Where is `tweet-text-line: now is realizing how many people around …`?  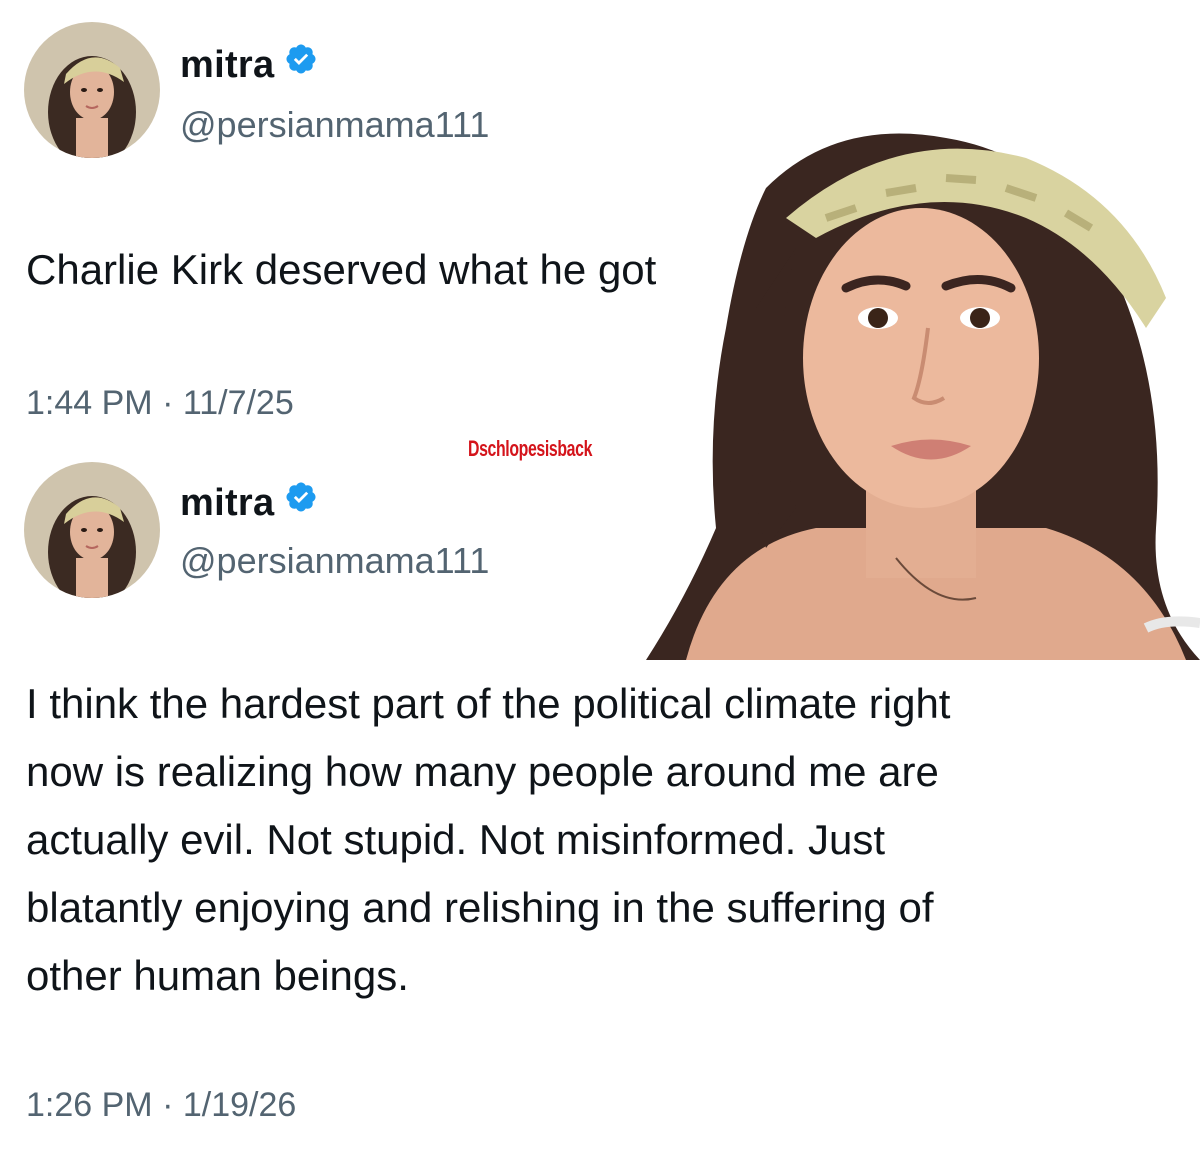
tweet-text-line: now is realizing how many people around … is located at coordinates (482, 771).